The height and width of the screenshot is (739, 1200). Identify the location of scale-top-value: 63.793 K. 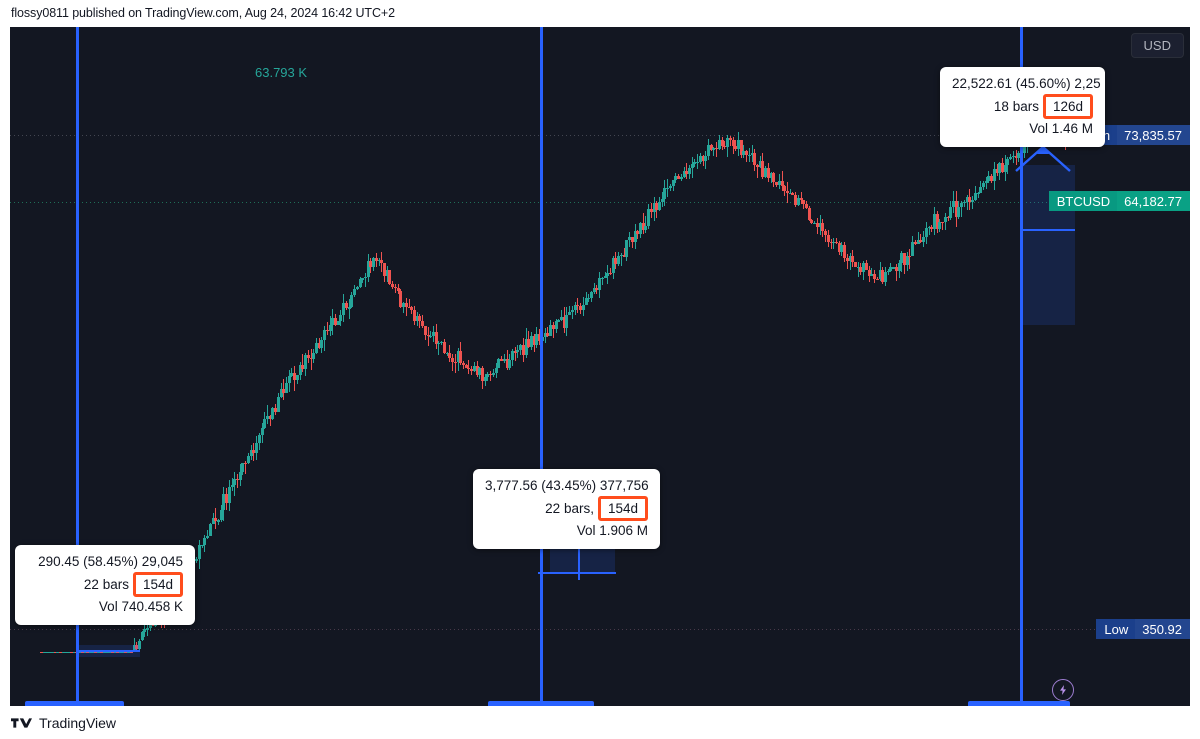
(281, 72).